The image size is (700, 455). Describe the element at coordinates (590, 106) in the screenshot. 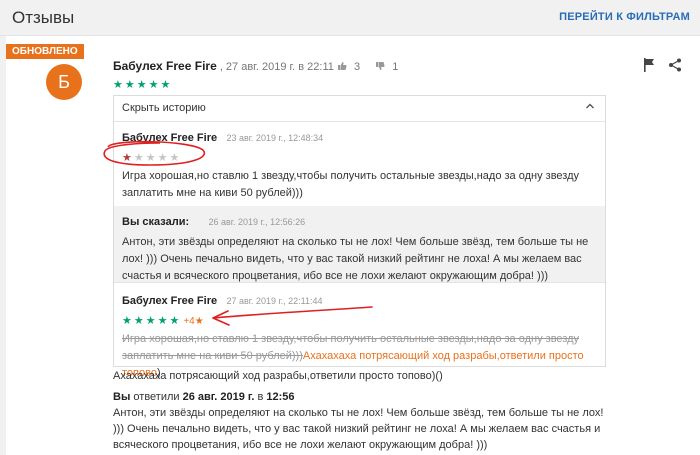

I see `chevron-up-icon` at that location.